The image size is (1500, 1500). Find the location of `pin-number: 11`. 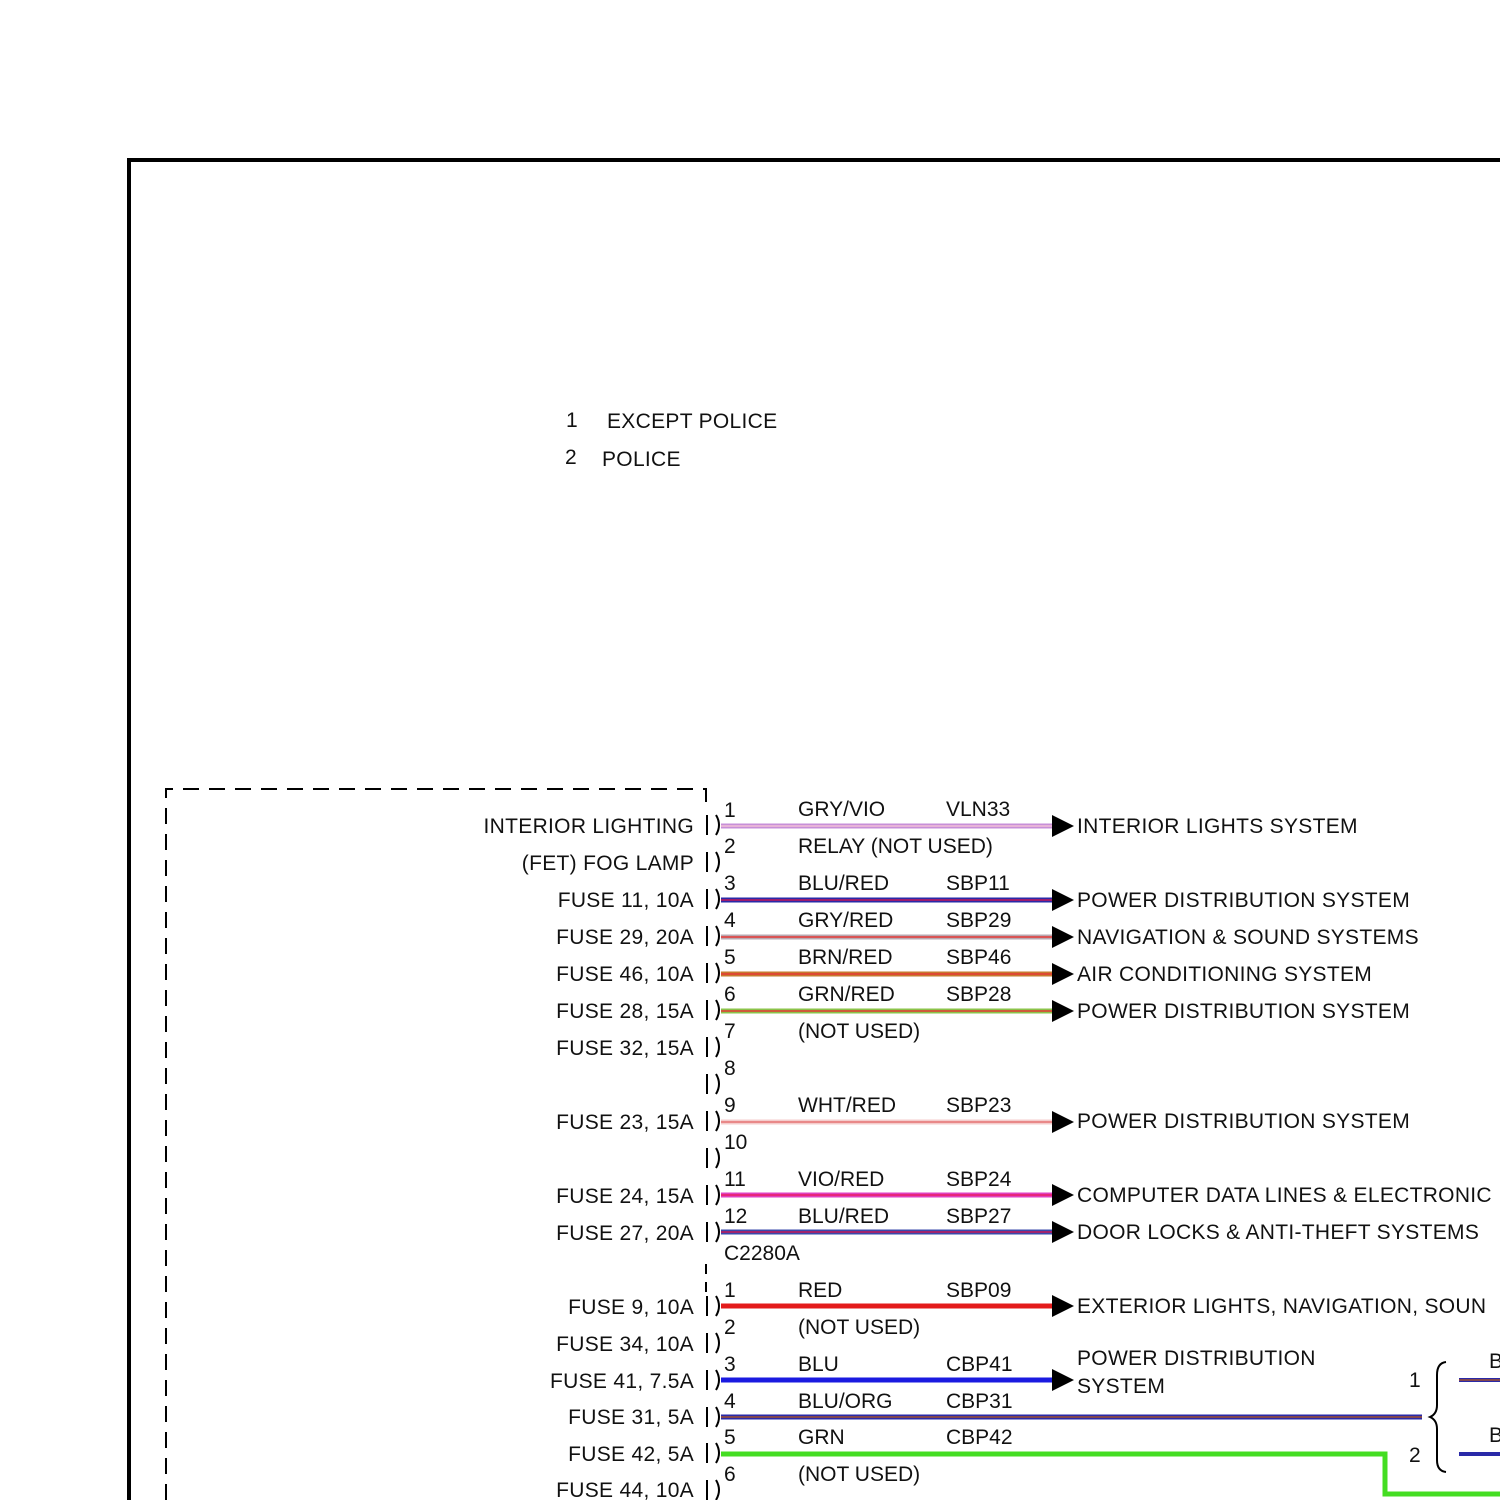

pin-number: 11 is located at coordinates (735, 1179).